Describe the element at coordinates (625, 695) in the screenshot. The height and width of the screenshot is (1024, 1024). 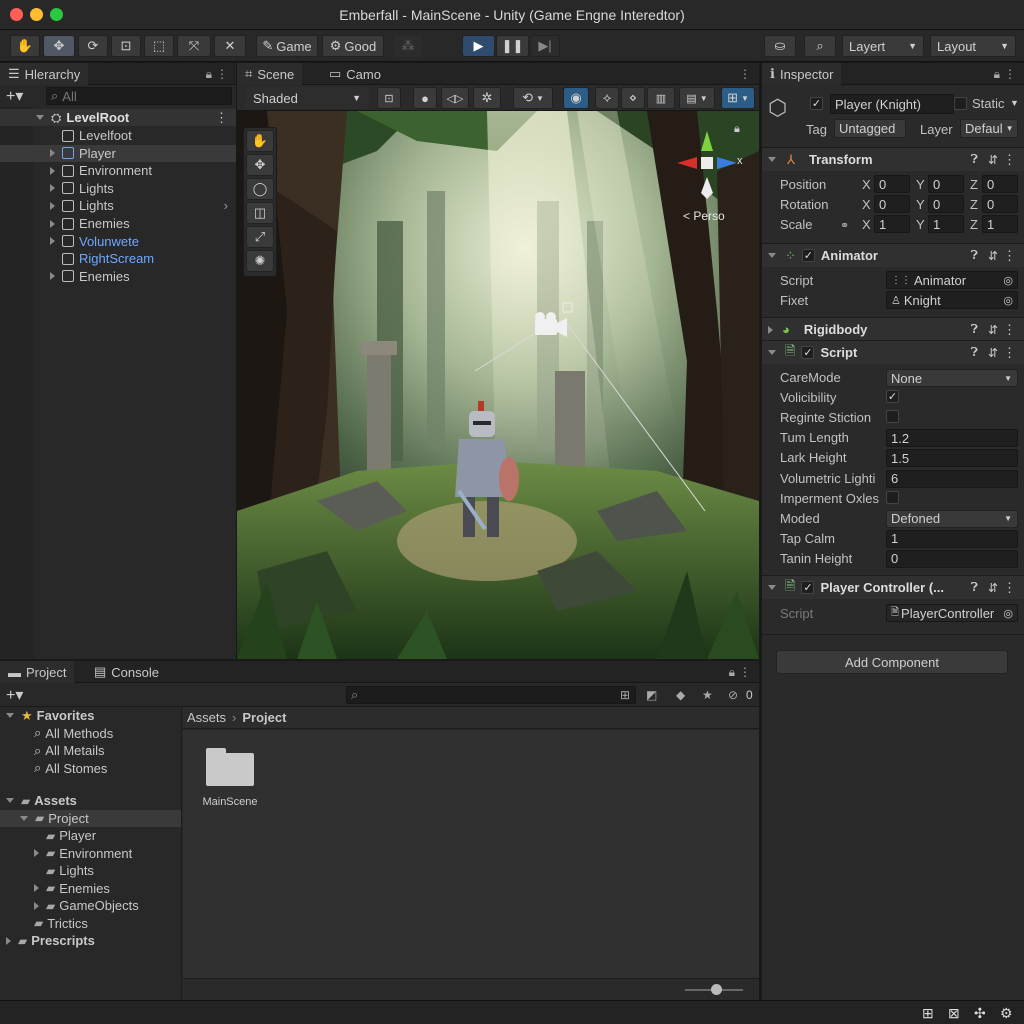
I see `filter-icon: ⊞` at that location.